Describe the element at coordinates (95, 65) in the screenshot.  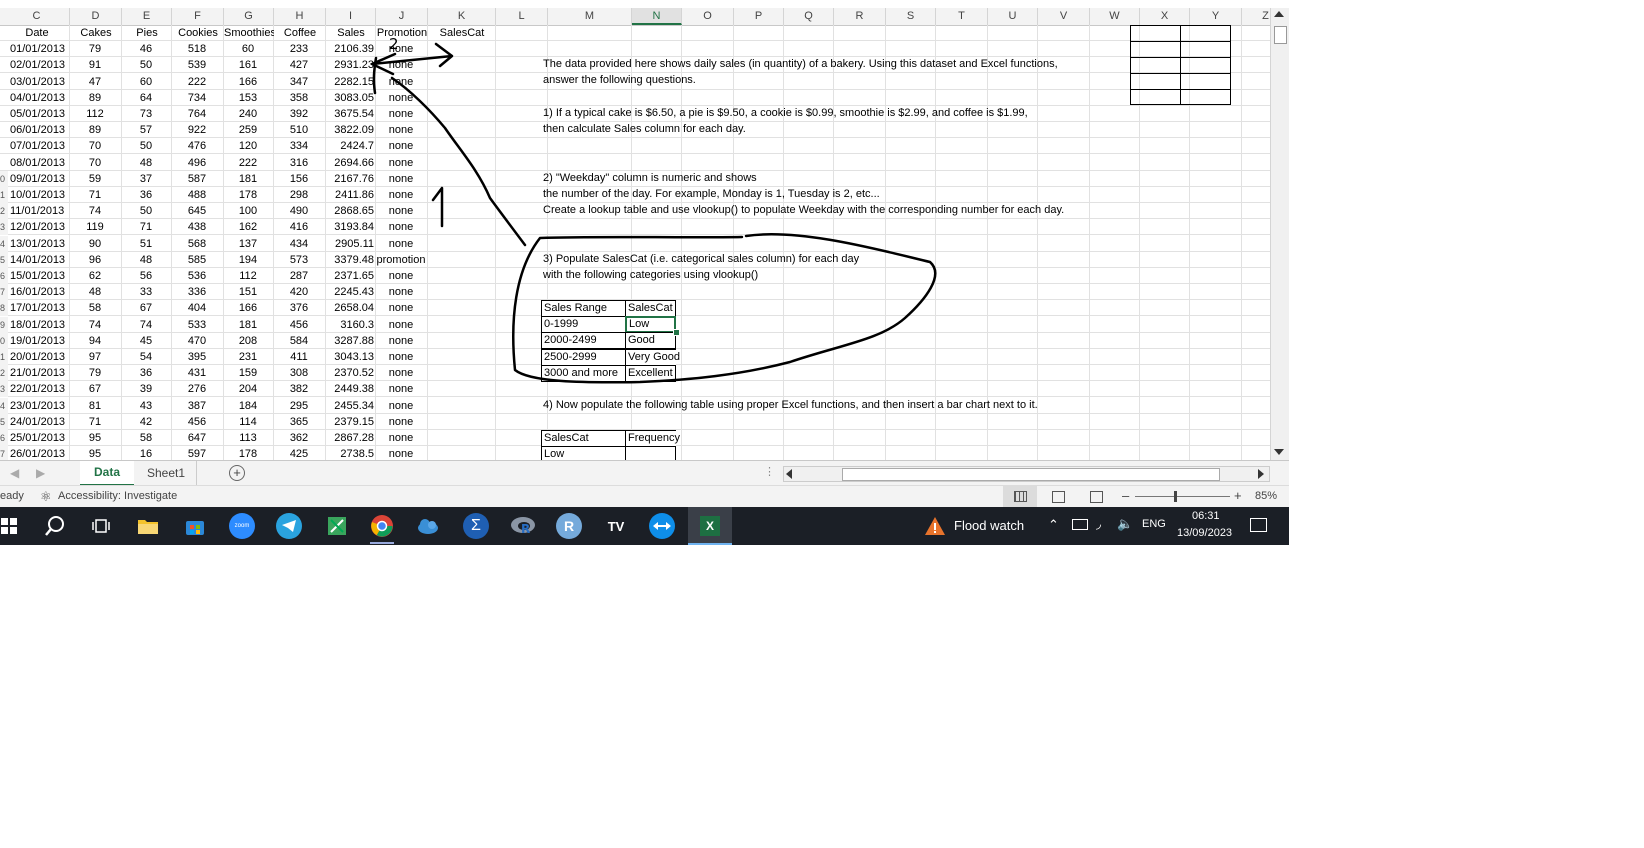
I see `value-cell: 91` at that location.